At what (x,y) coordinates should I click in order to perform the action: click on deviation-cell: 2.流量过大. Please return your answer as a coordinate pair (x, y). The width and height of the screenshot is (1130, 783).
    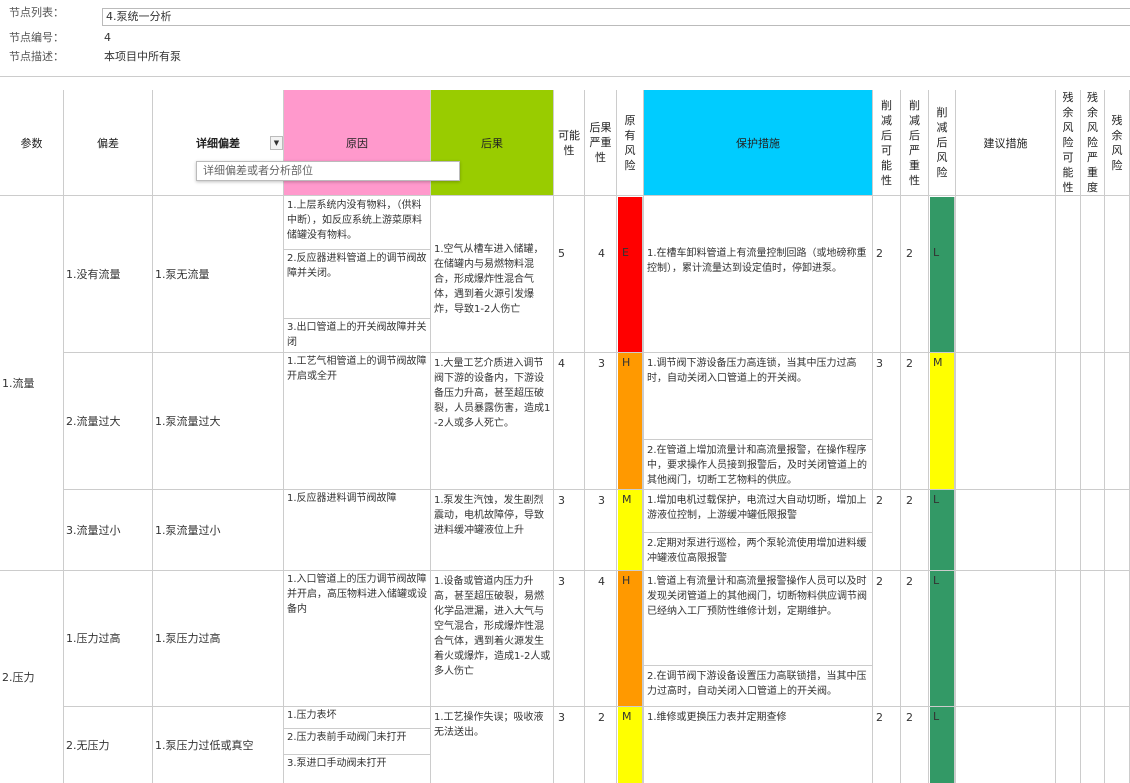
    Looking at the image, I should click on (93, 421).